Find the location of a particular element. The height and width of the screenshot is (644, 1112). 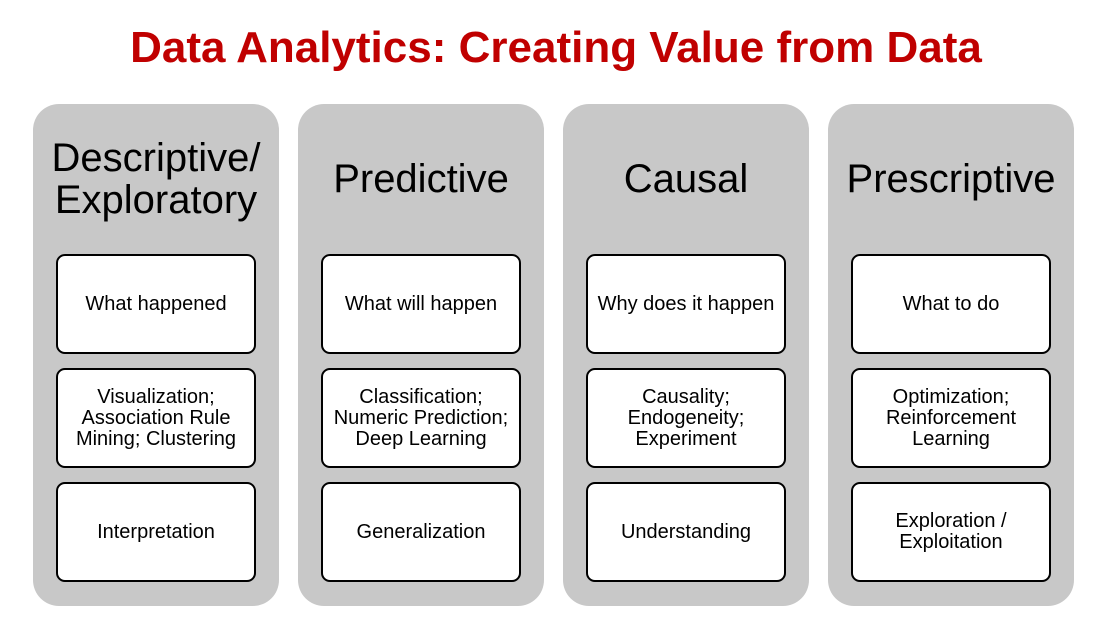

methods-card: Optimization; Reinforcement Learning is located at coordinates (951, 418).